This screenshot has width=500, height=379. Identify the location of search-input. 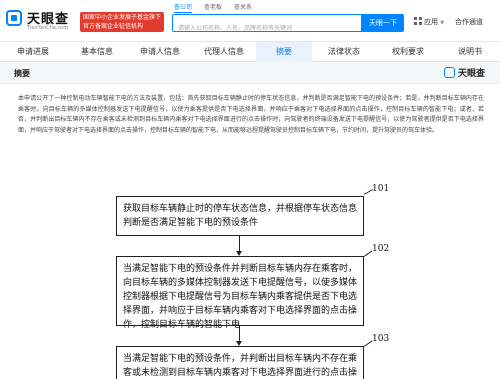
(267, 28).